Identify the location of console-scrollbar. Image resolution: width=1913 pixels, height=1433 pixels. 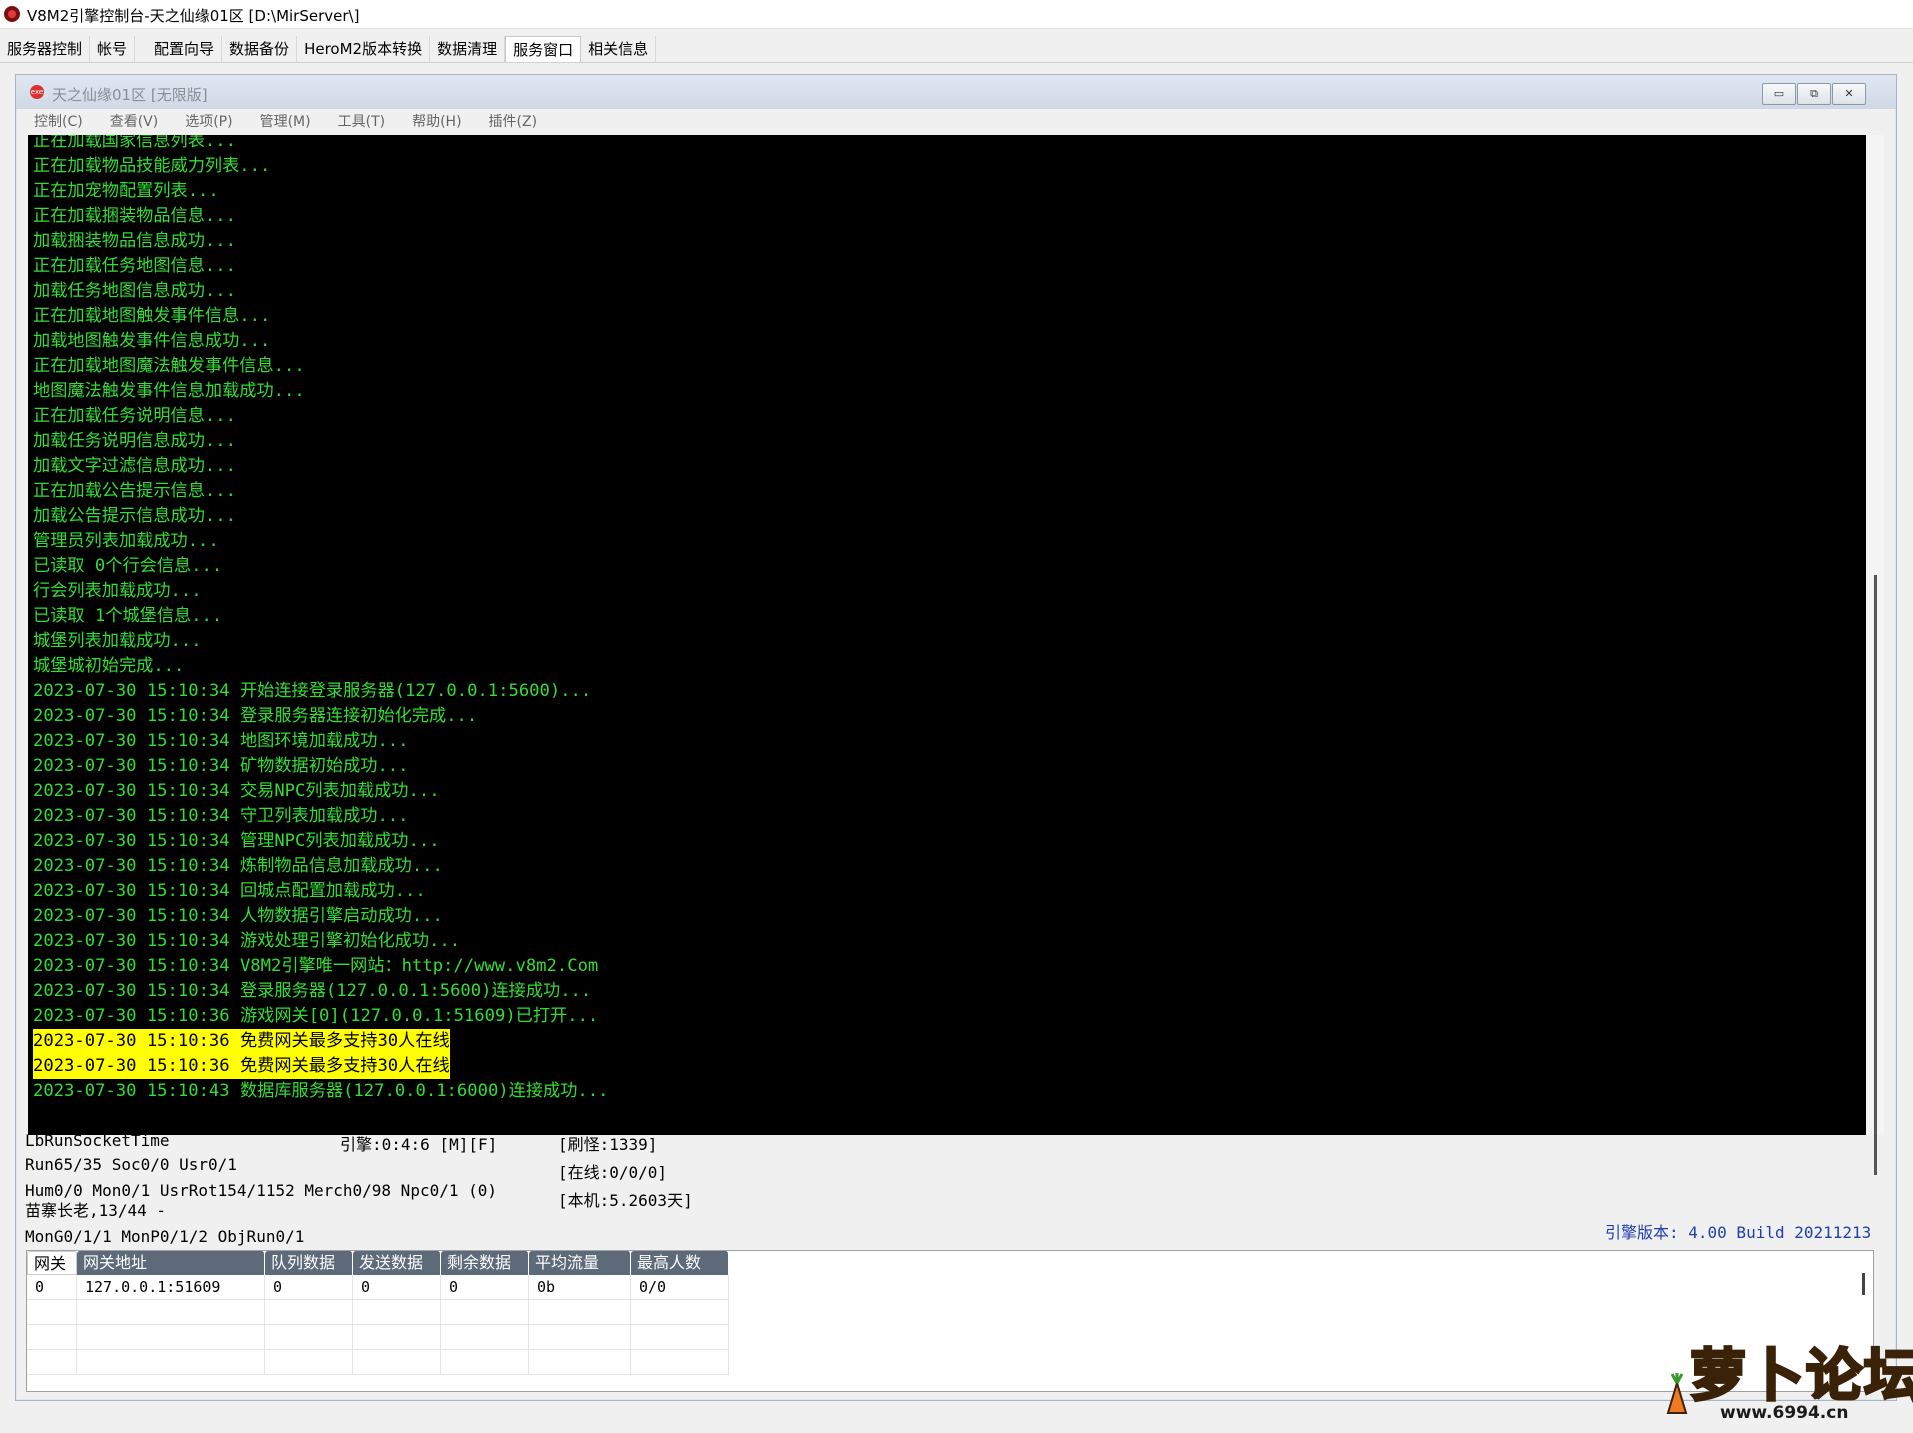
(1875, 655).